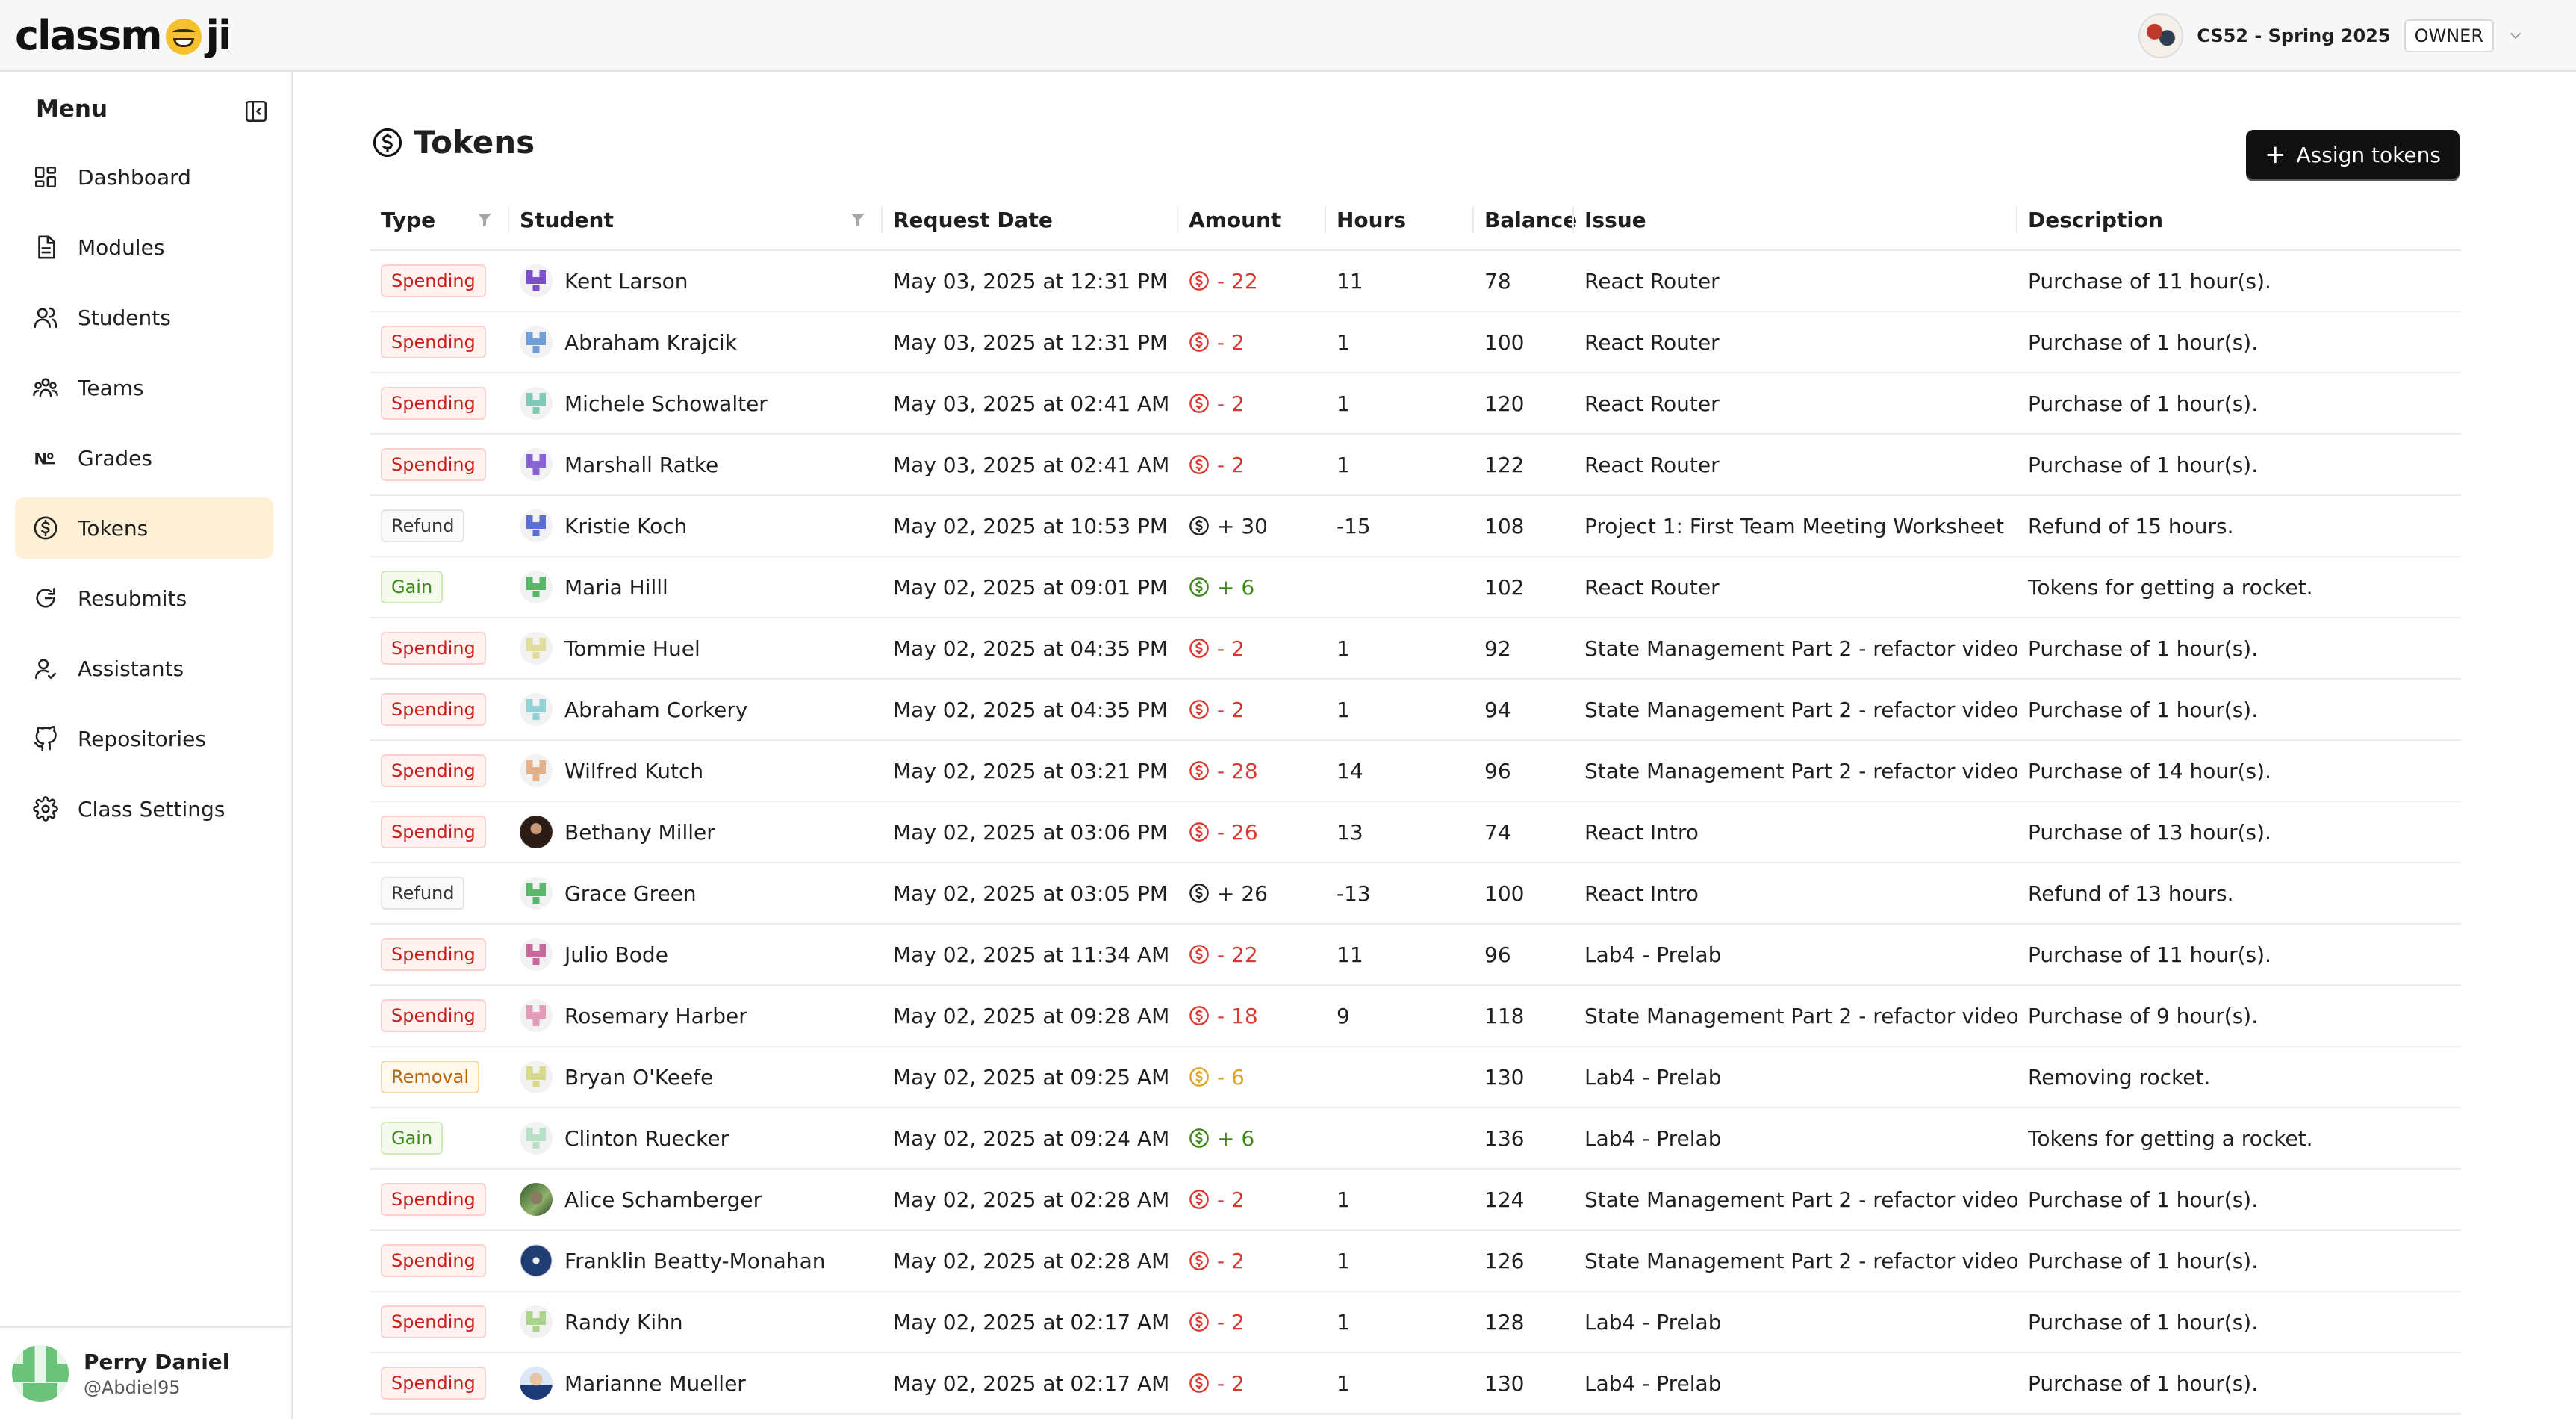 Image resolution: width=2576 pixels, height=1419 pixels. What do you see at coordinates (2239, 771) in the screenshot?
I see `description-cell: Purchase of 14 hour(s).` at bounding box center [2239, 771].